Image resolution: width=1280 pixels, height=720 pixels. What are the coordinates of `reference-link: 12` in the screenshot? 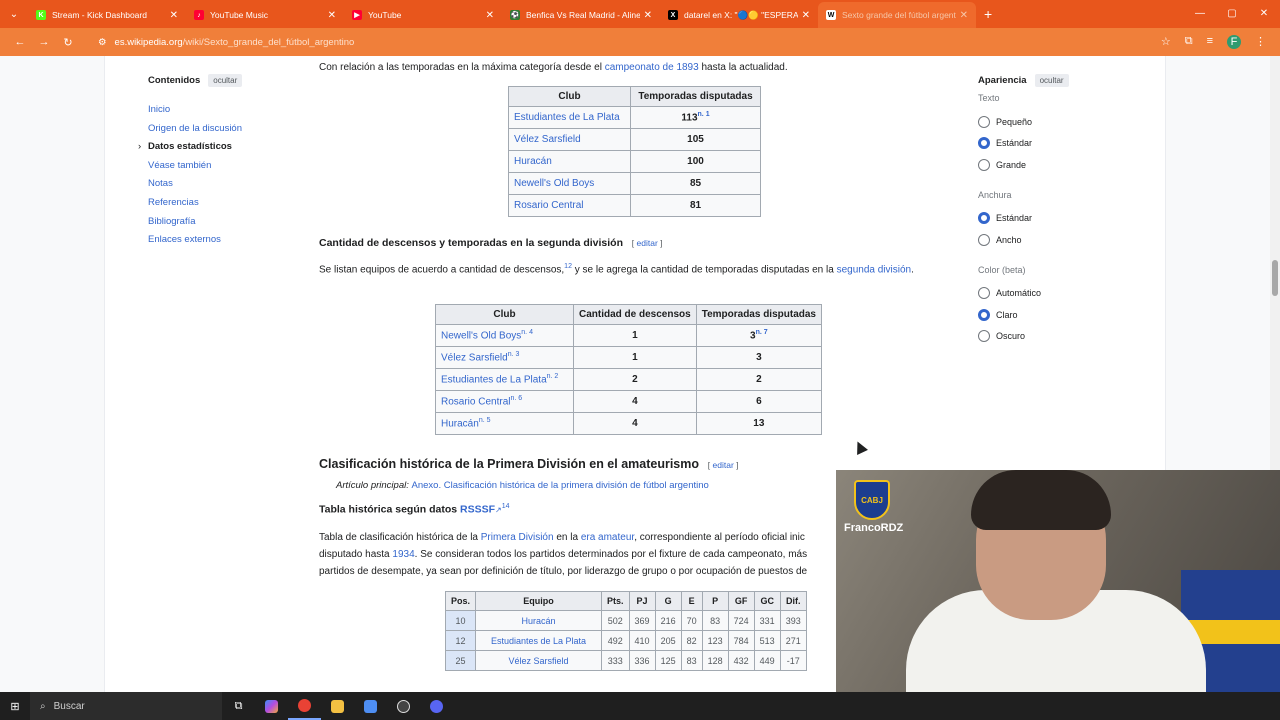 It's located at (568, 266).